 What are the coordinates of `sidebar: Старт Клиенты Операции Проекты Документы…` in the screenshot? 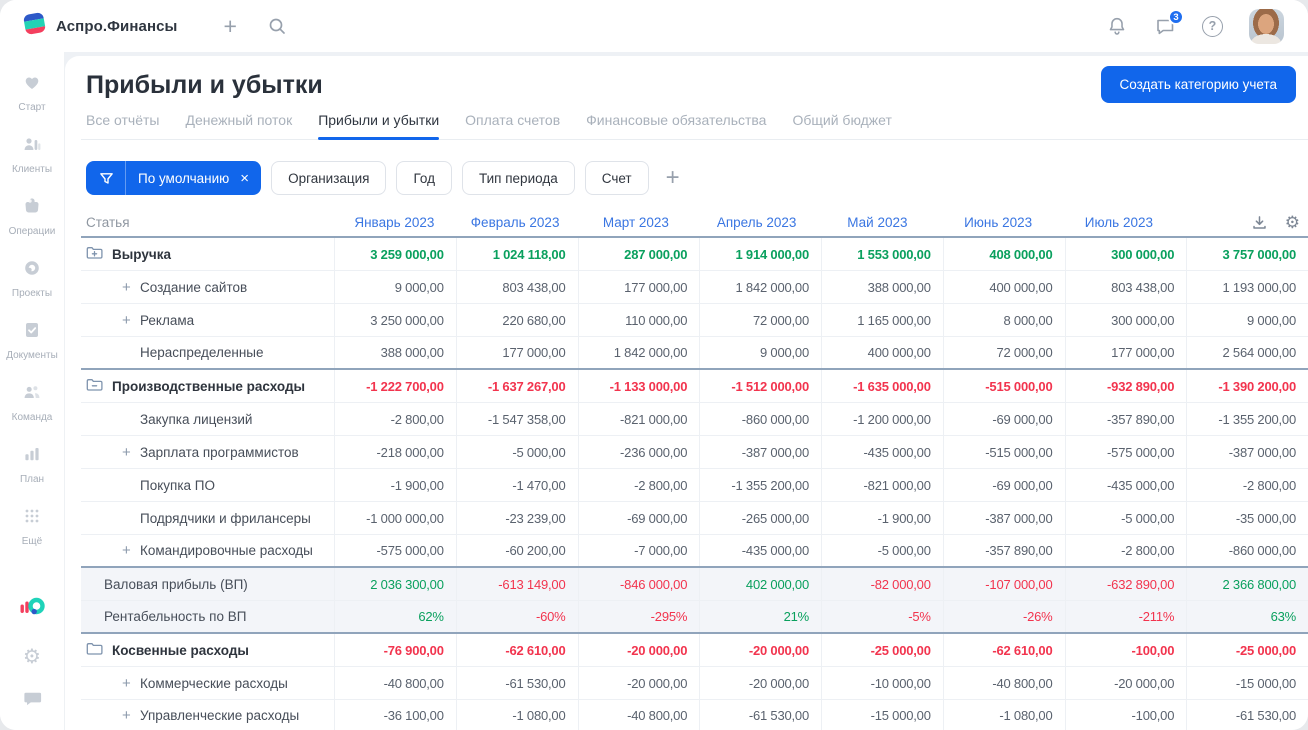 It's located at (32, 391).